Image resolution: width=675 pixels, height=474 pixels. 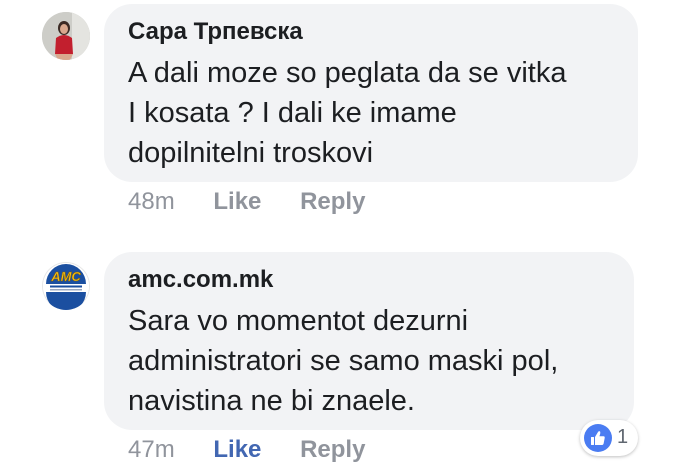 I want to click on comment-timestamp: 47m, so click(x=151, y=450).